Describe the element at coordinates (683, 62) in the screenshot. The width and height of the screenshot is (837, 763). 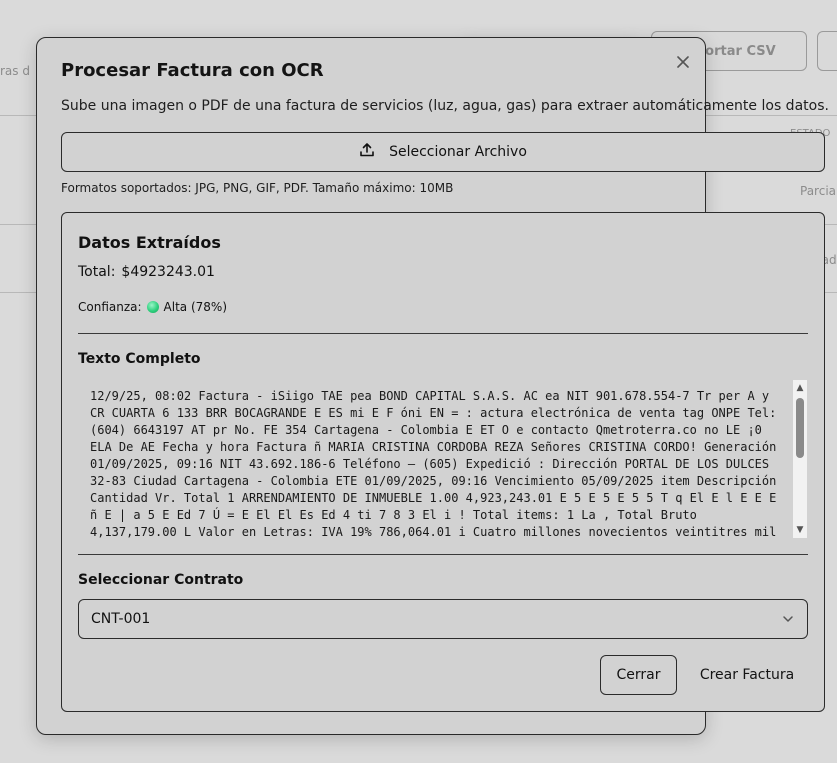
I see `close-icon` at that location.